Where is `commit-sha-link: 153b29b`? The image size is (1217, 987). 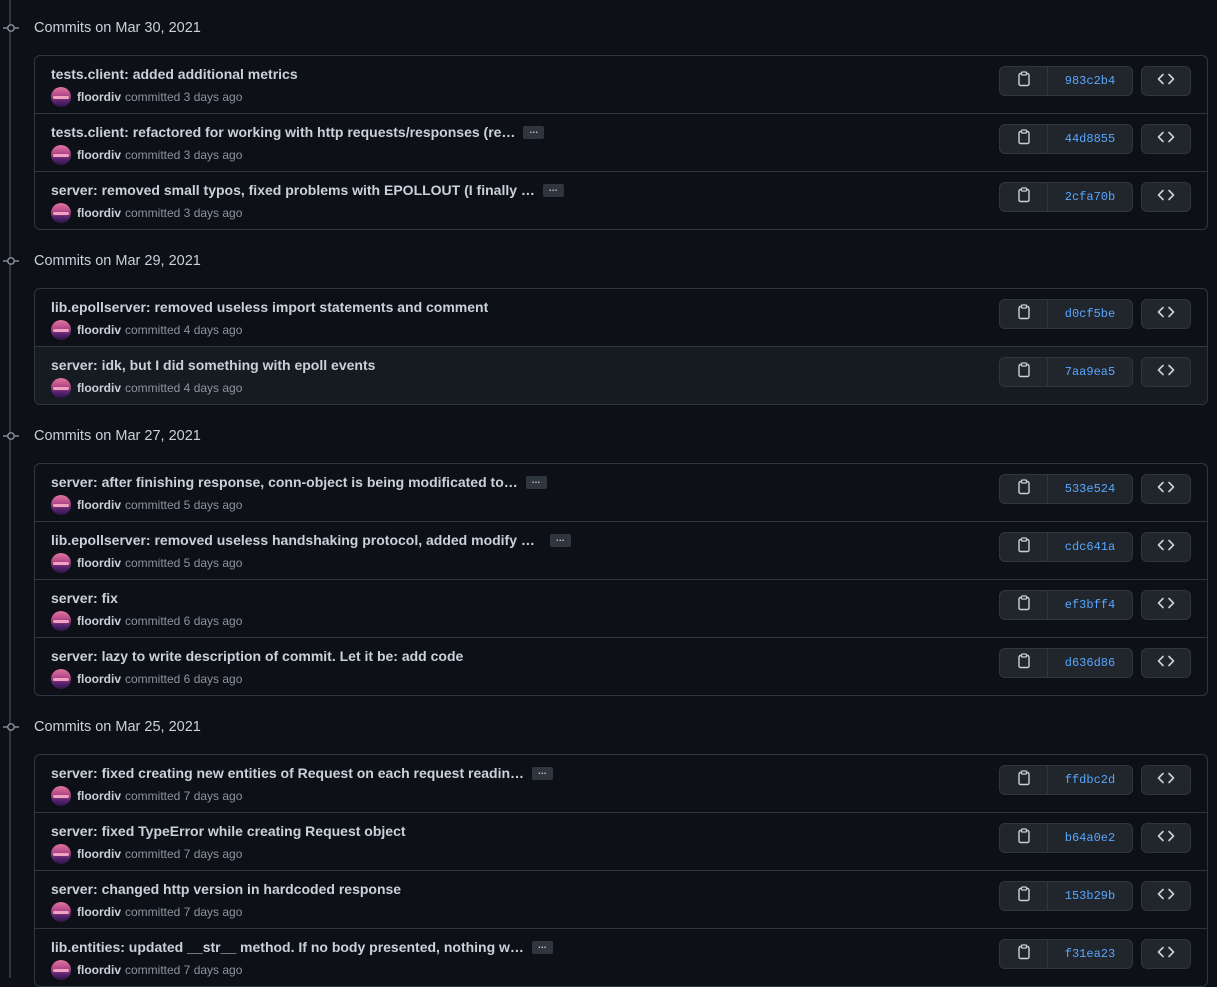 commit-sha-link: 153b29b is located at coordinates (1090, 896).